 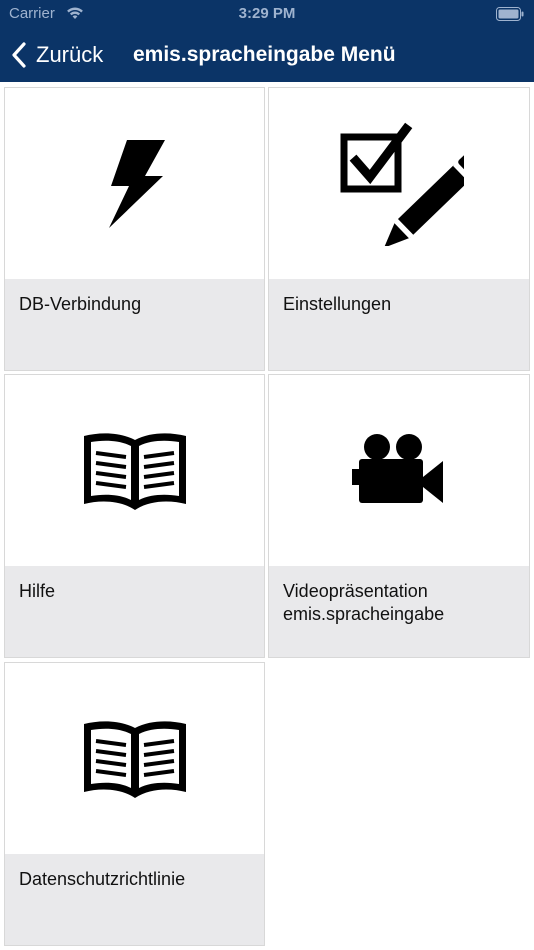 I want to click on back-button: Zurück, so click(x=56, y=55).